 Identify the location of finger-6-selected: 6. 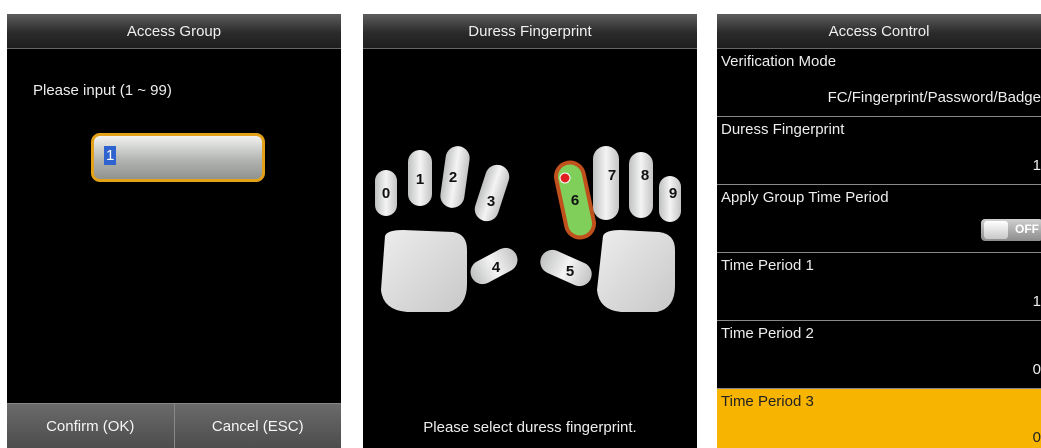
(574, 200).